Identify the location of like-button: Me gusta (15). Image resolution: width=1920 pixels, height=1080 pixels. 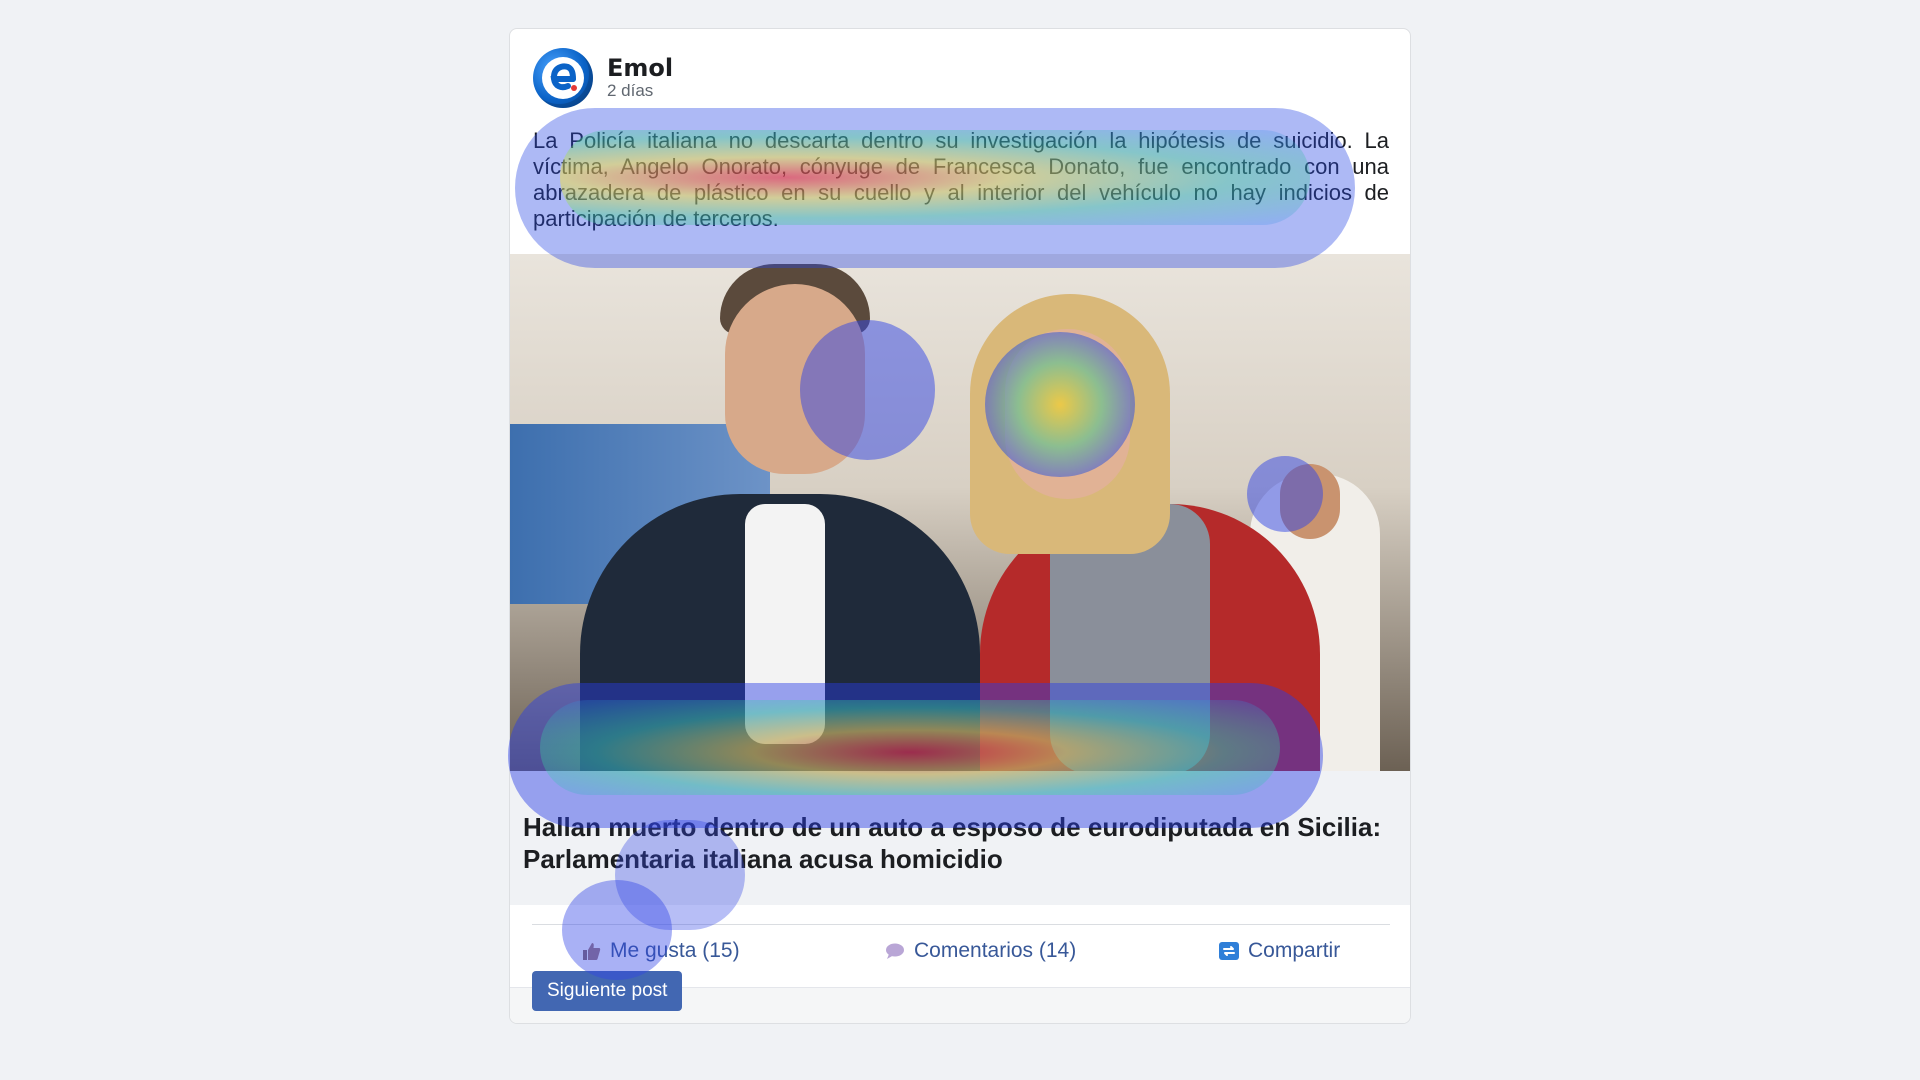
(660, 951).